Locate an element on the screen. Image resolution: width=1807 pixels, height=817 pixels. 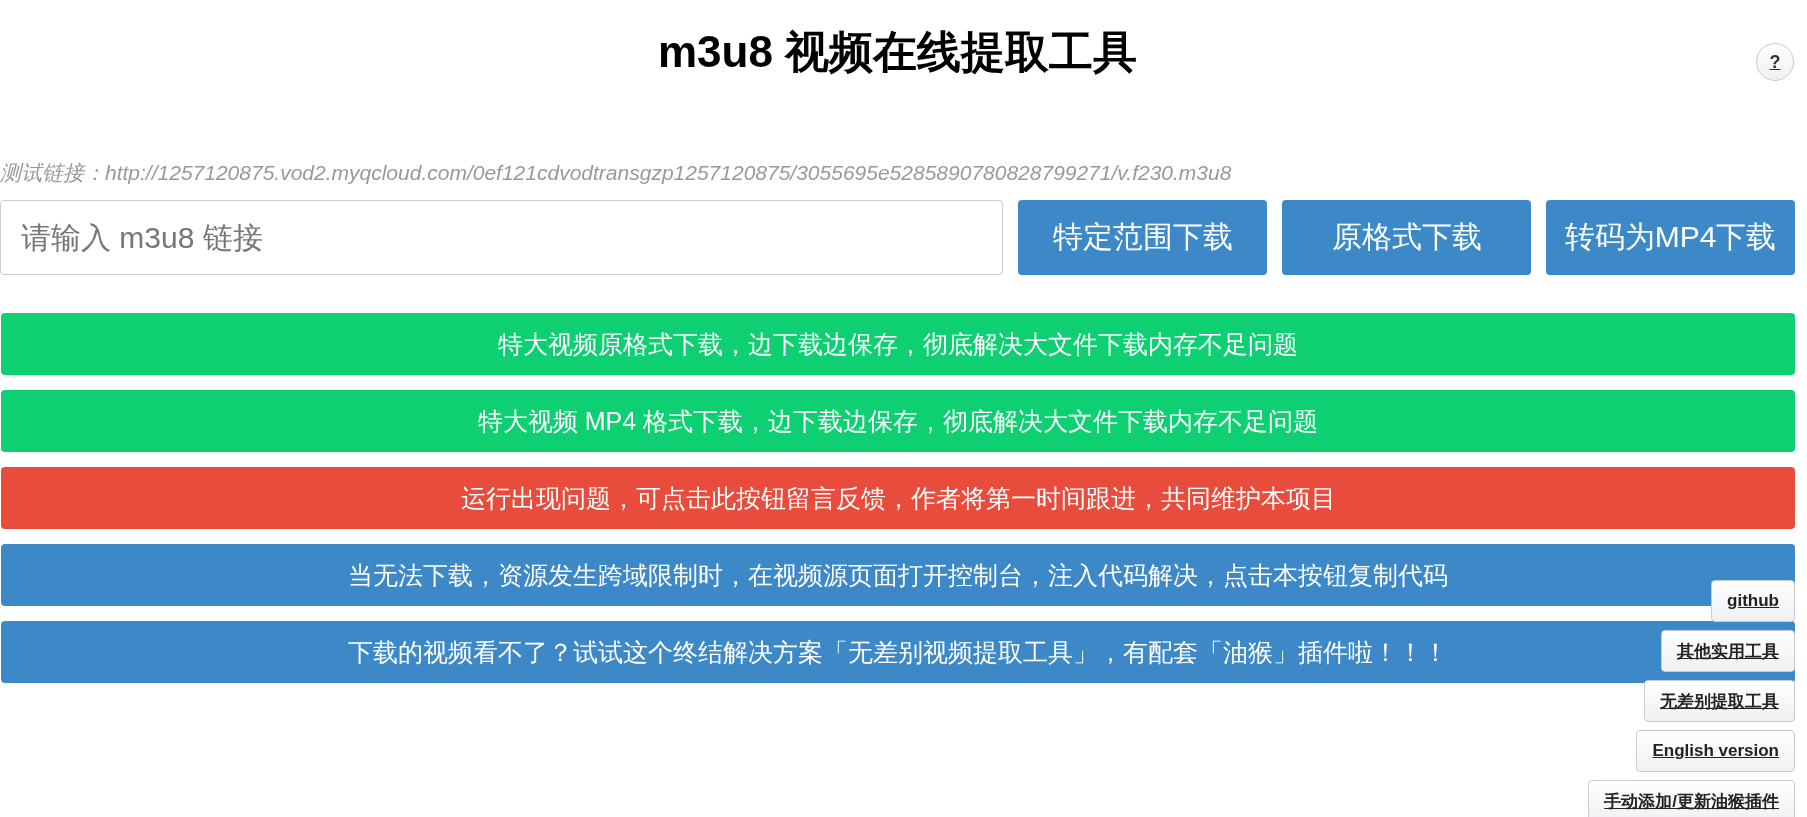
download-button: 转码为MP4下载 is located at coordinates (1670, 237).